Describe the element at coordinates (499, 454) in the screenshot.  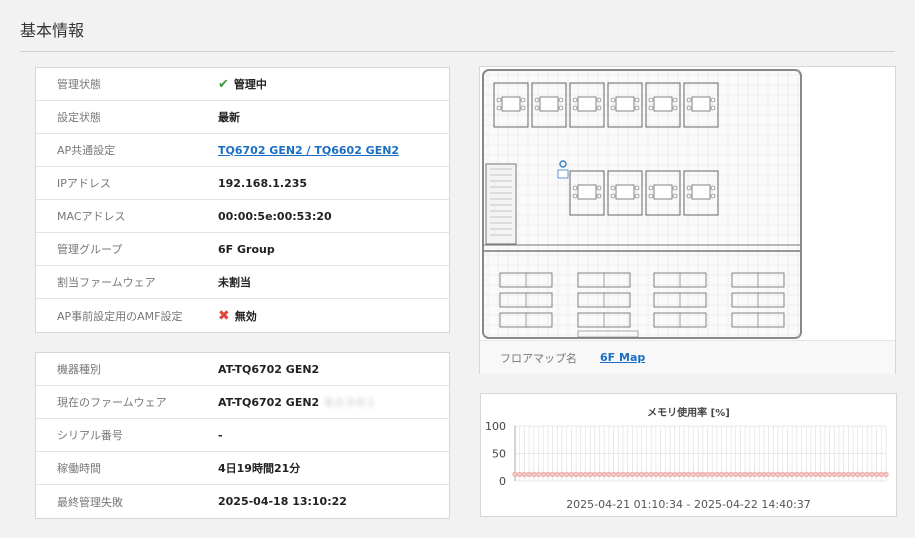
I see `y-tick-label: 50` at that location.